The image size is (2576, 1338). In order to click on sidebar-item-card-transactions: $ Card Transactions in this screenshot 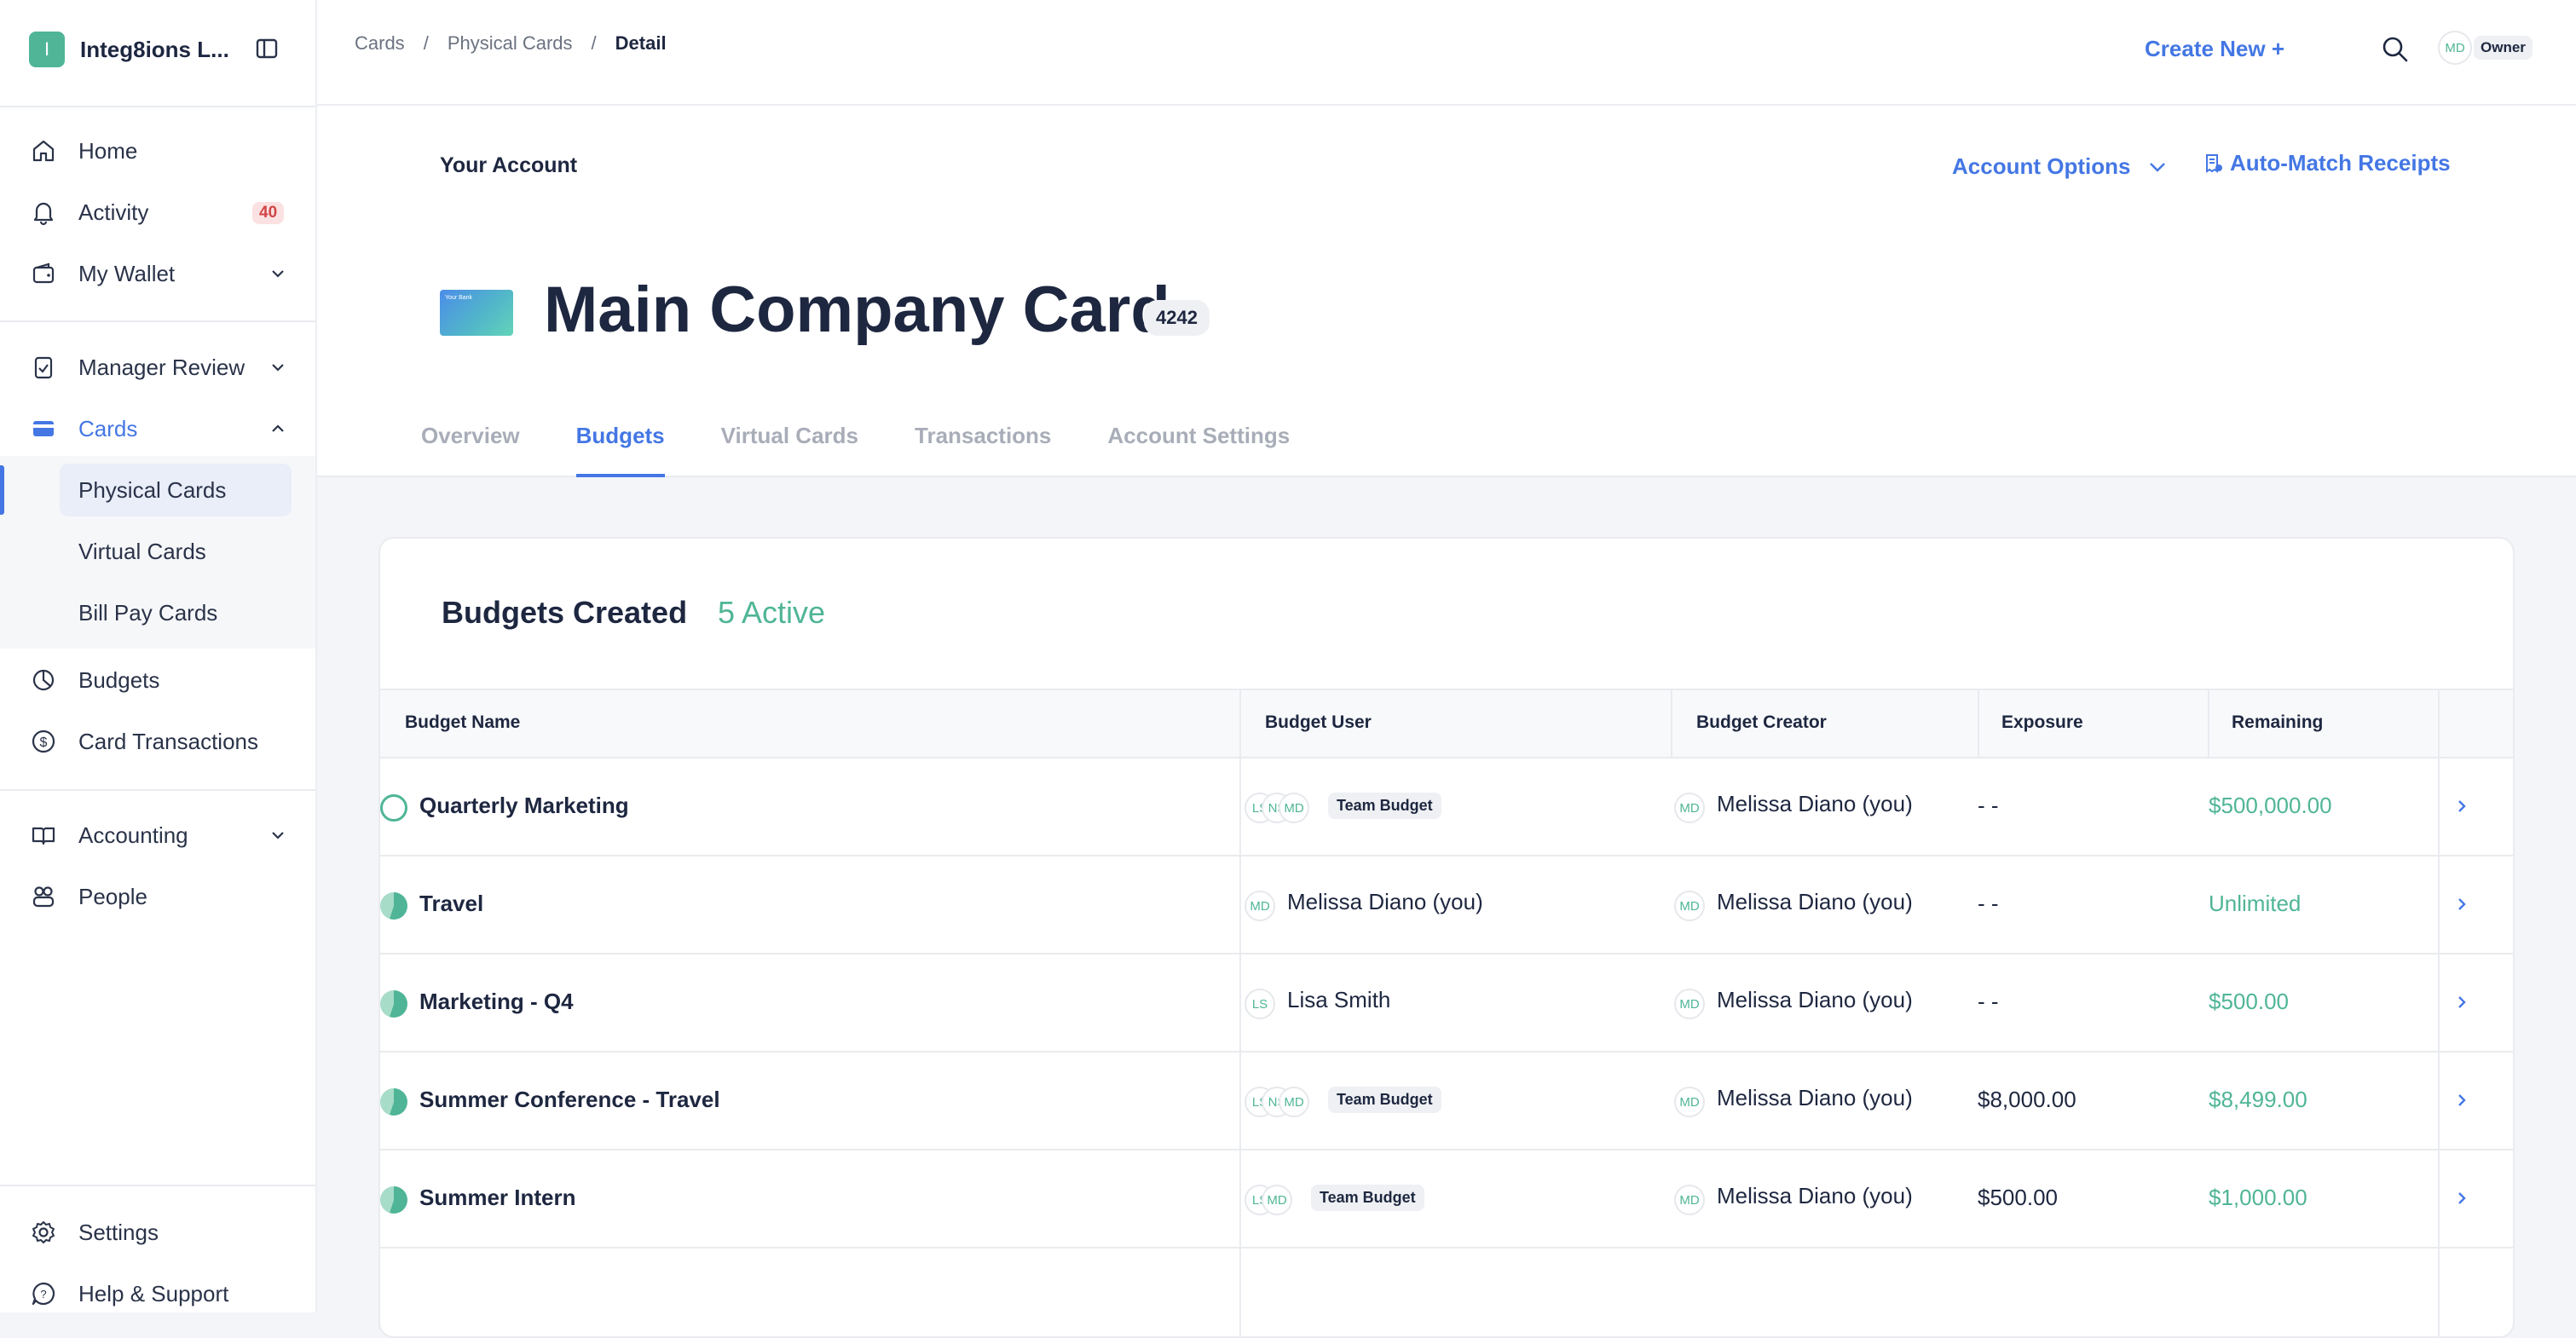, I will do `click(159, 741)`.